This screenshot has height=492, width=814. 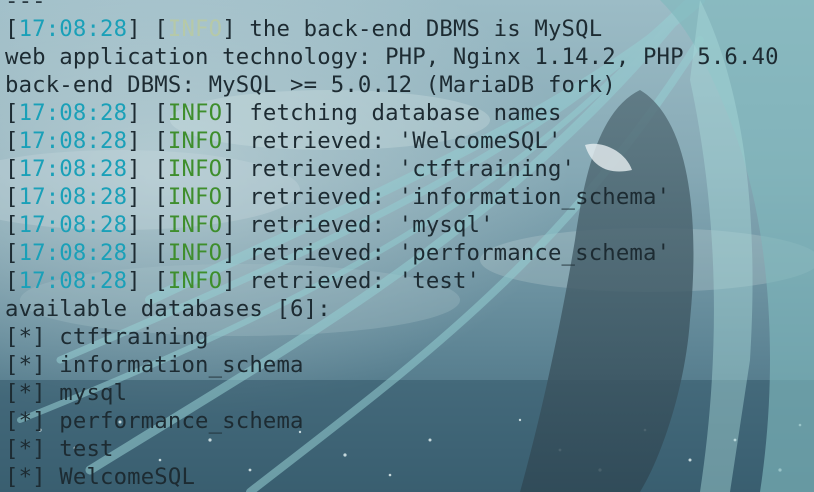 I want to click on output-line: [*] mysql, so click(x=66, y=393).